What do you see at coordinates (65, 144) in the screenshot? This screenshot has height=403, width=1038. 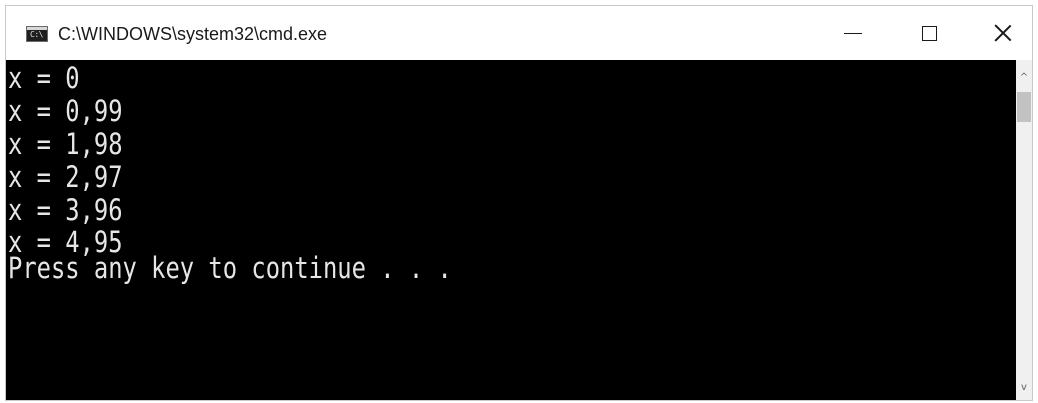 I see `console-line-3: x = 1,98` at bounding box center [65, 144].